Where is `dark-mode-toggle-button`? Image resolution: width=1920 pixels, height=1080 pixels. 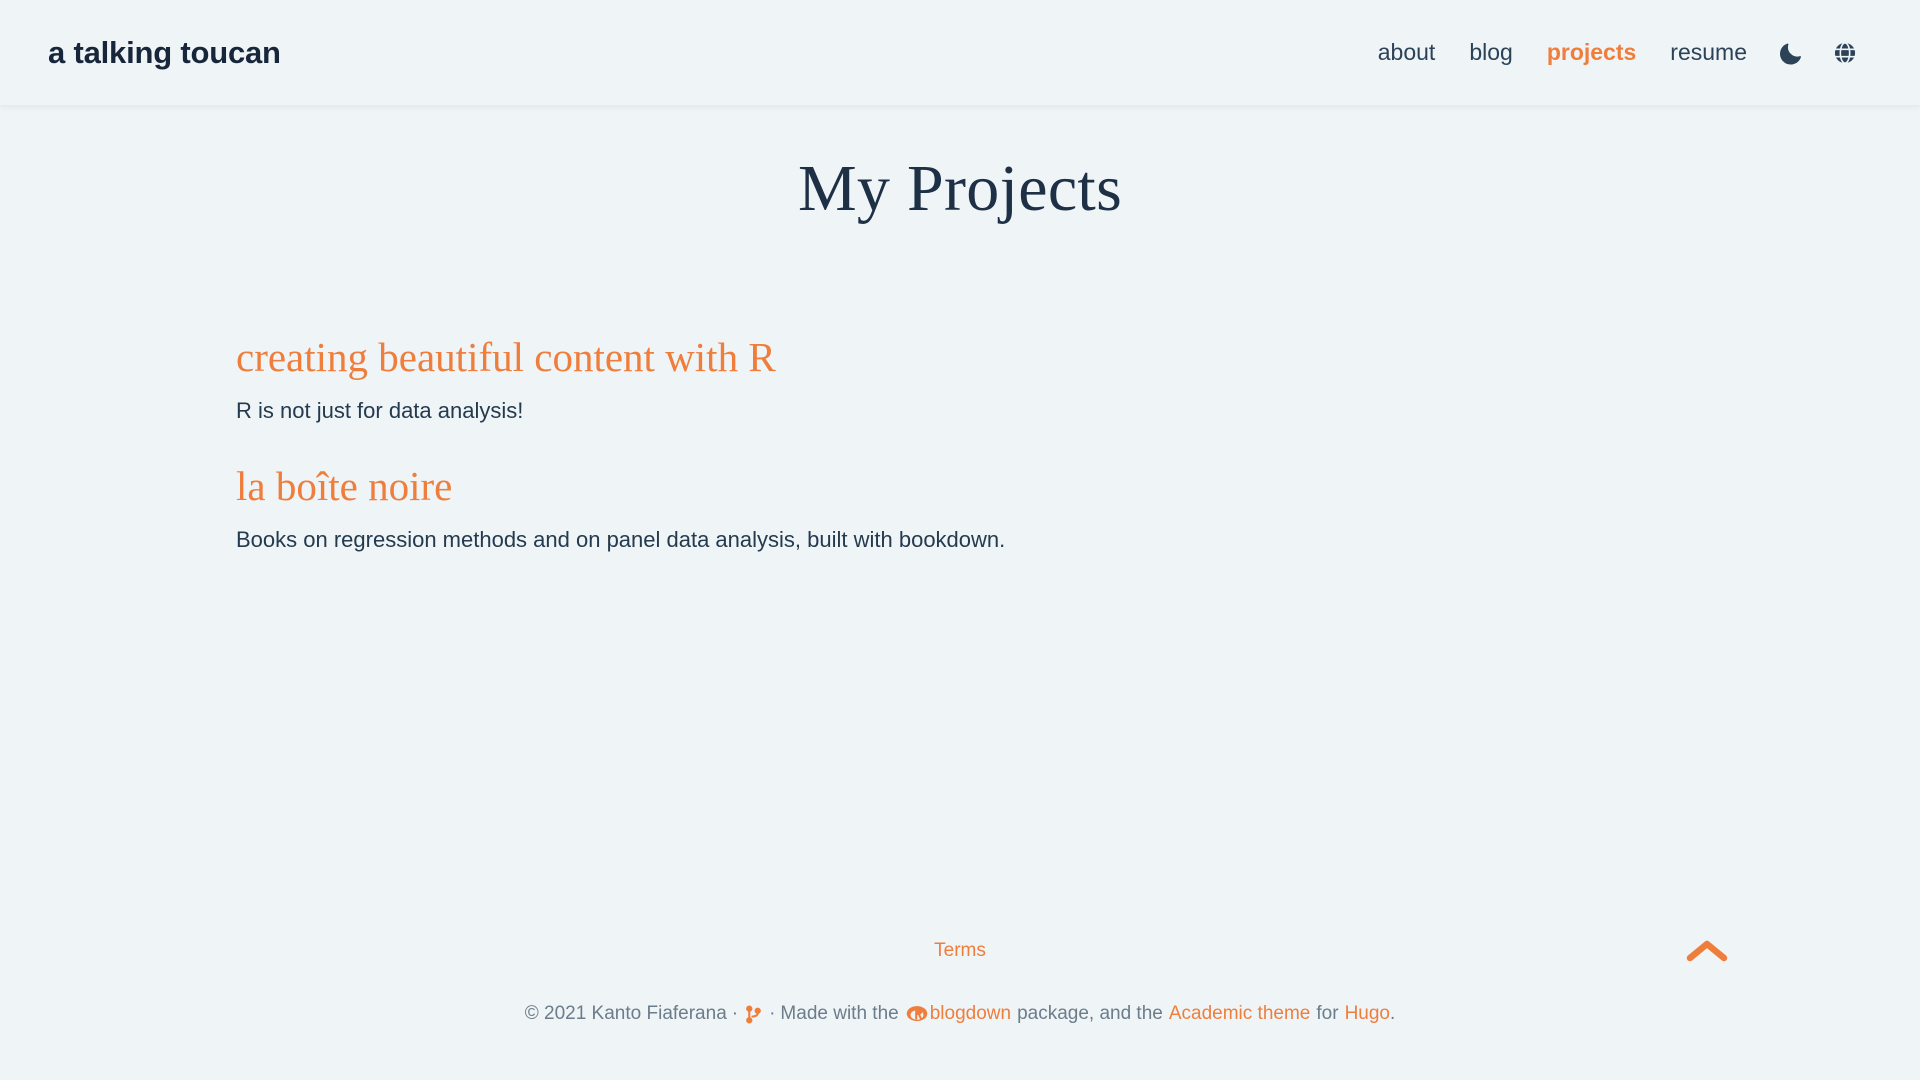 dark-mode-toggle-button is located at coordinates (1791, 53).